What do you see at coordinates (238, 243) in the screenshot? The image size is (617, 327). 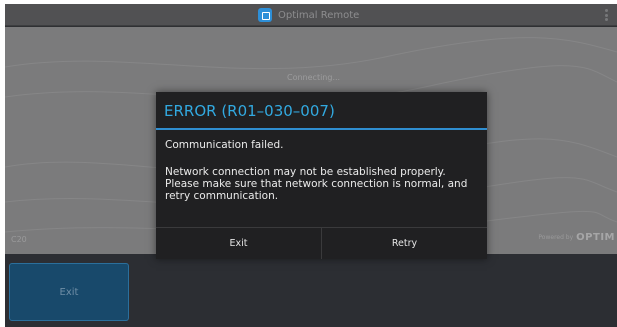 I see `dialog-exit-button: Exit` at bounding box center [238, 243].